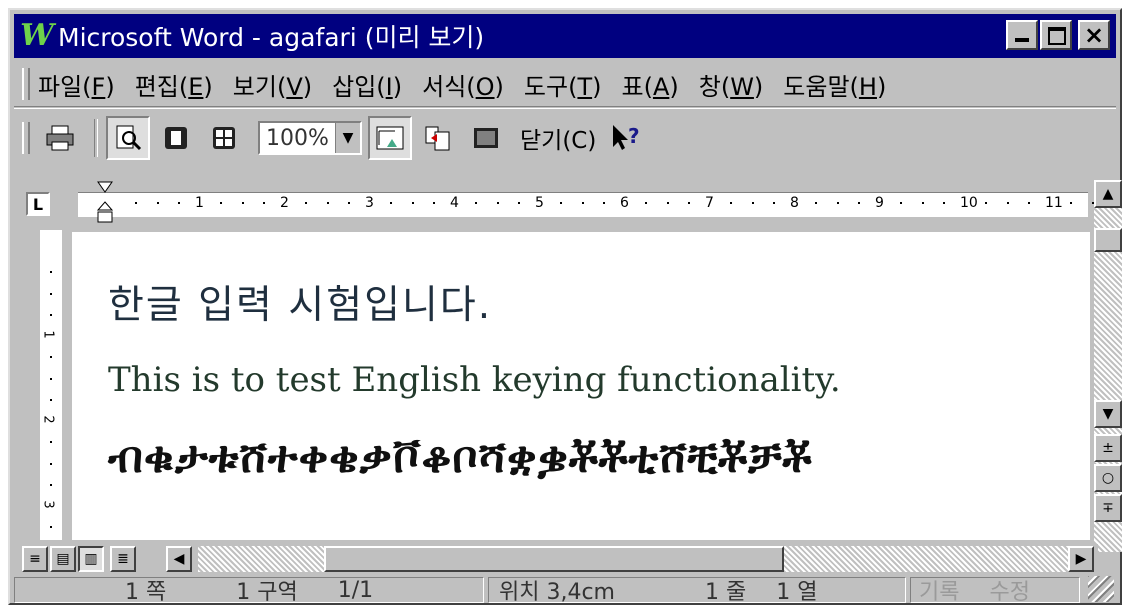 The image size is (1130, 613). I want to click on vertical-scrollbar: ▲ ▼ ± ○ ∓, so click(1108, 366).